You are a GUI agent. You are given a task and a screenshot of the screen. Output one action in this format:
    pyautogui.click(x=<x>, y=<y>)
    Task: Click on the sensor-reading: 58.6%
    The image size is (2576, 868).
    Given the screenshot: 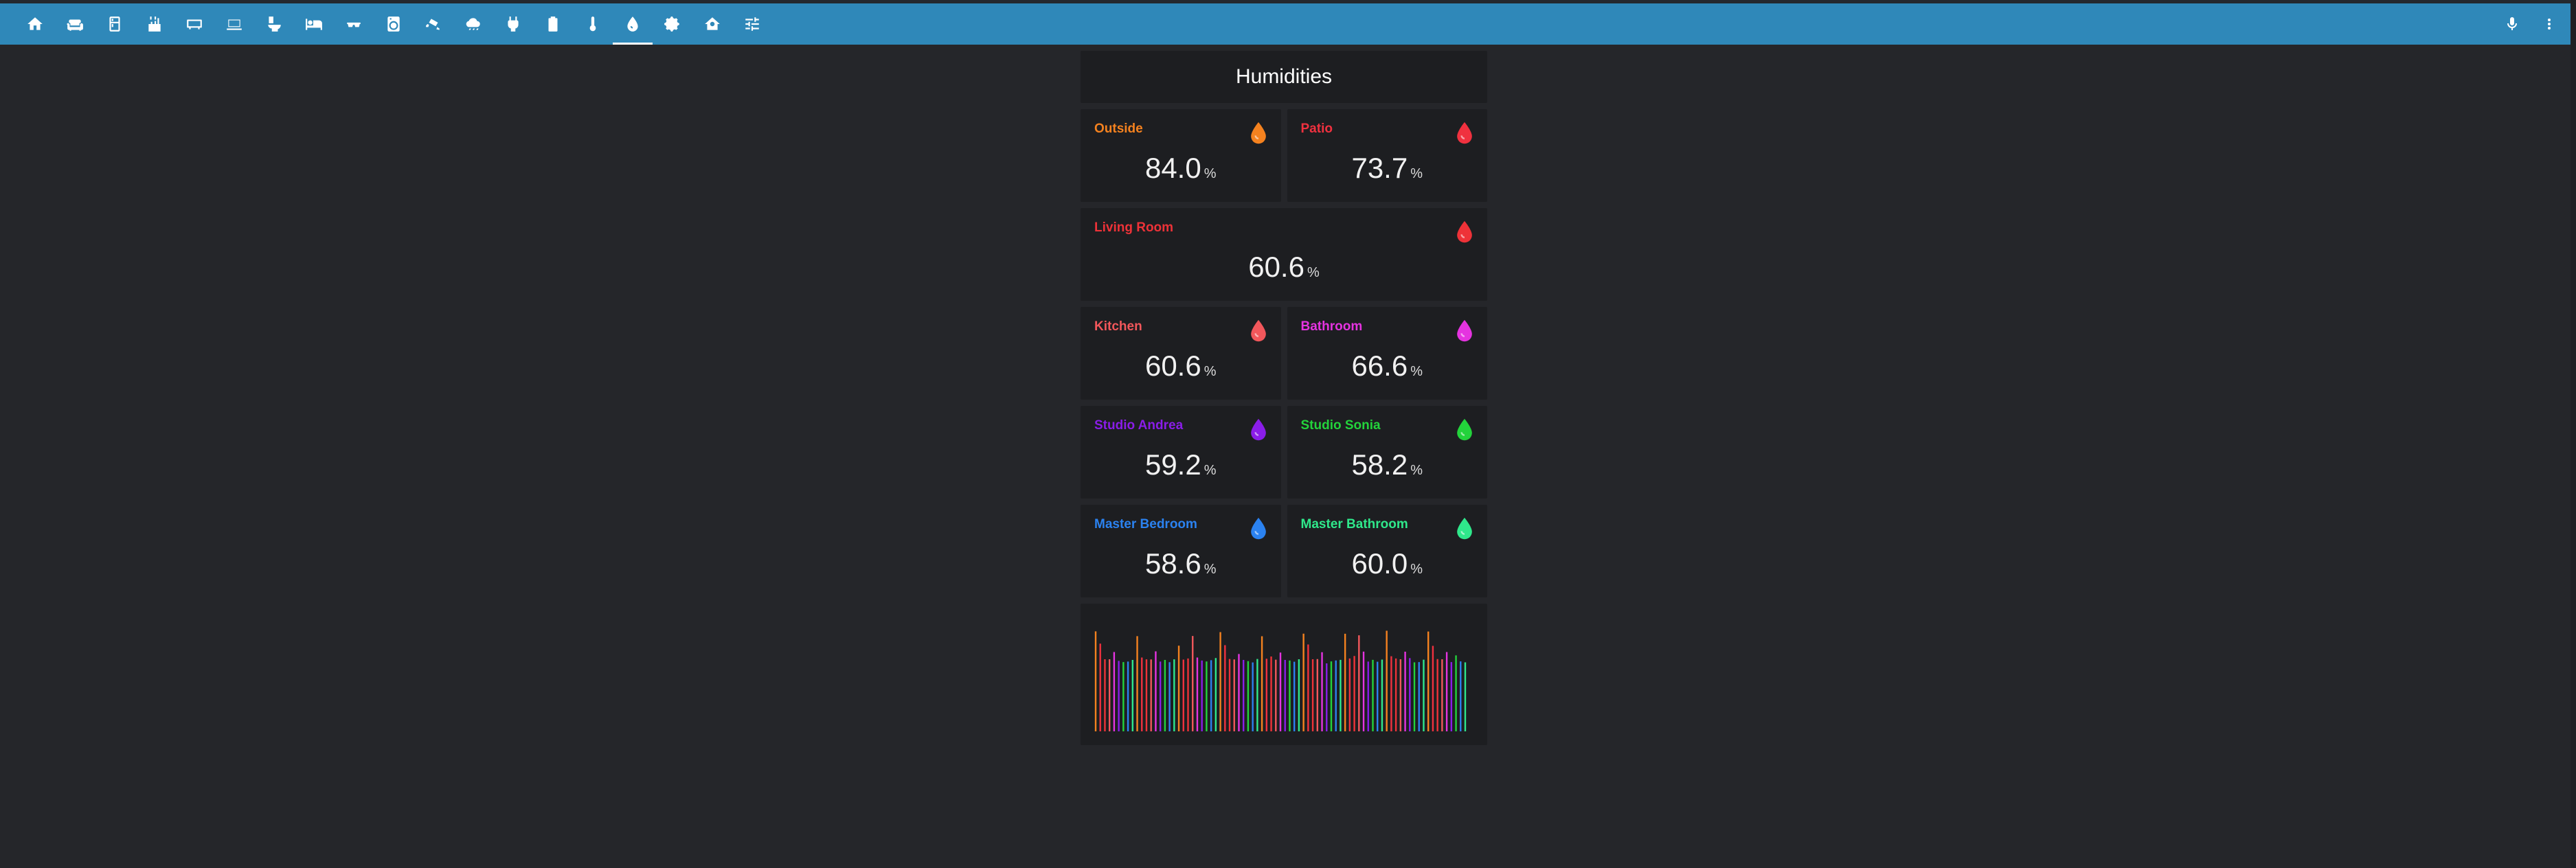 What is the action you would take?
    pyautogui.click(x=1181, y=563)
    